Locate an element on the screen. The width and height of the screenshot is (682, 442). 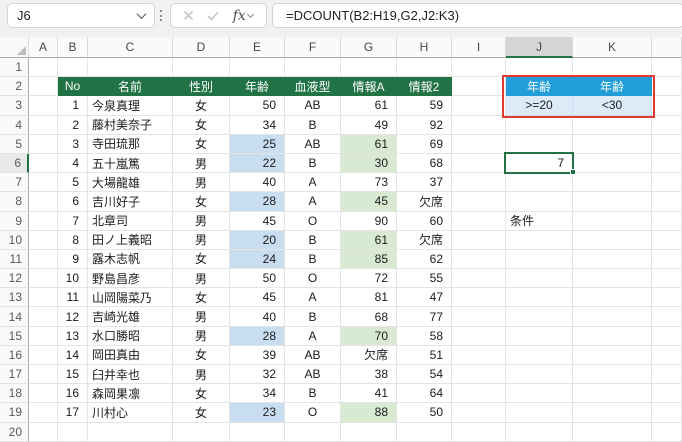
cell-F6: B is located at coordinates (313, 163).